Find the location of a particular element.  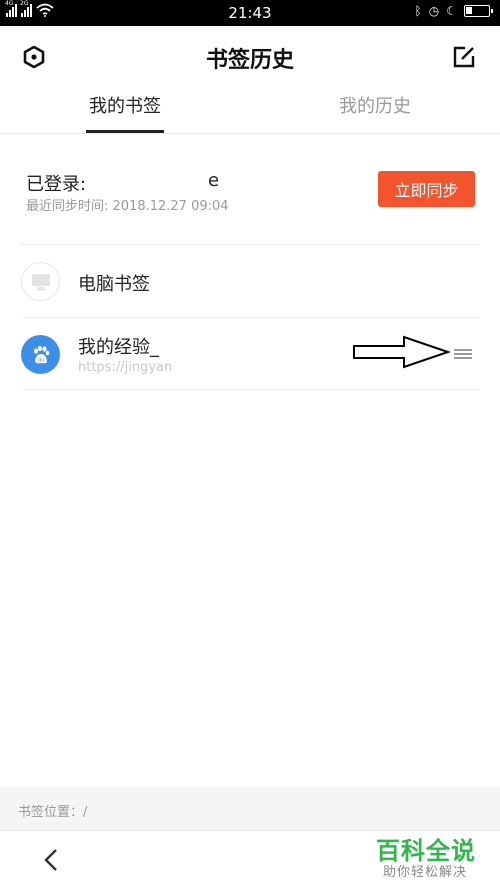

chevron-left-icon is located at coordinates (50, 860).